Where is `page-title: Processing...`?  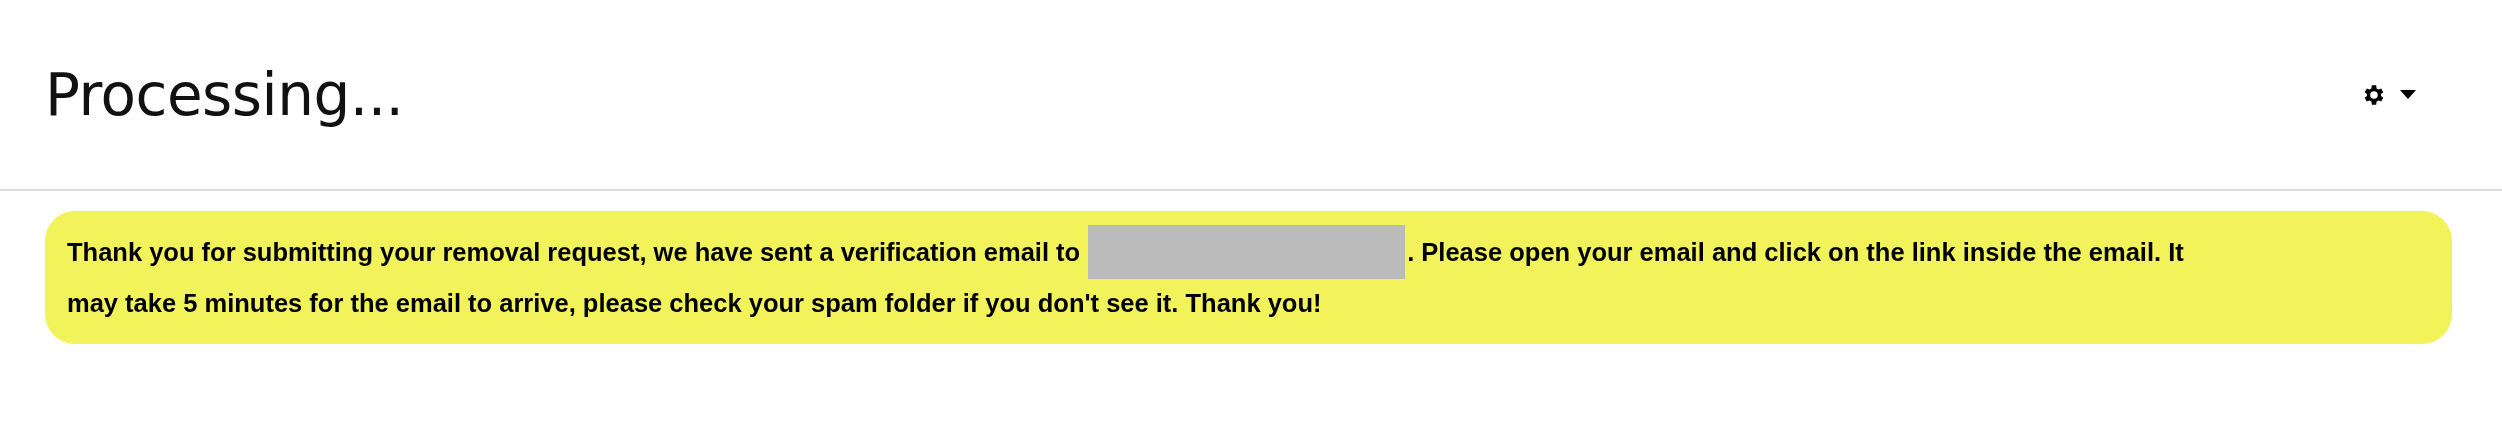 page-title: Processing... is located at coordinates (224, 94).